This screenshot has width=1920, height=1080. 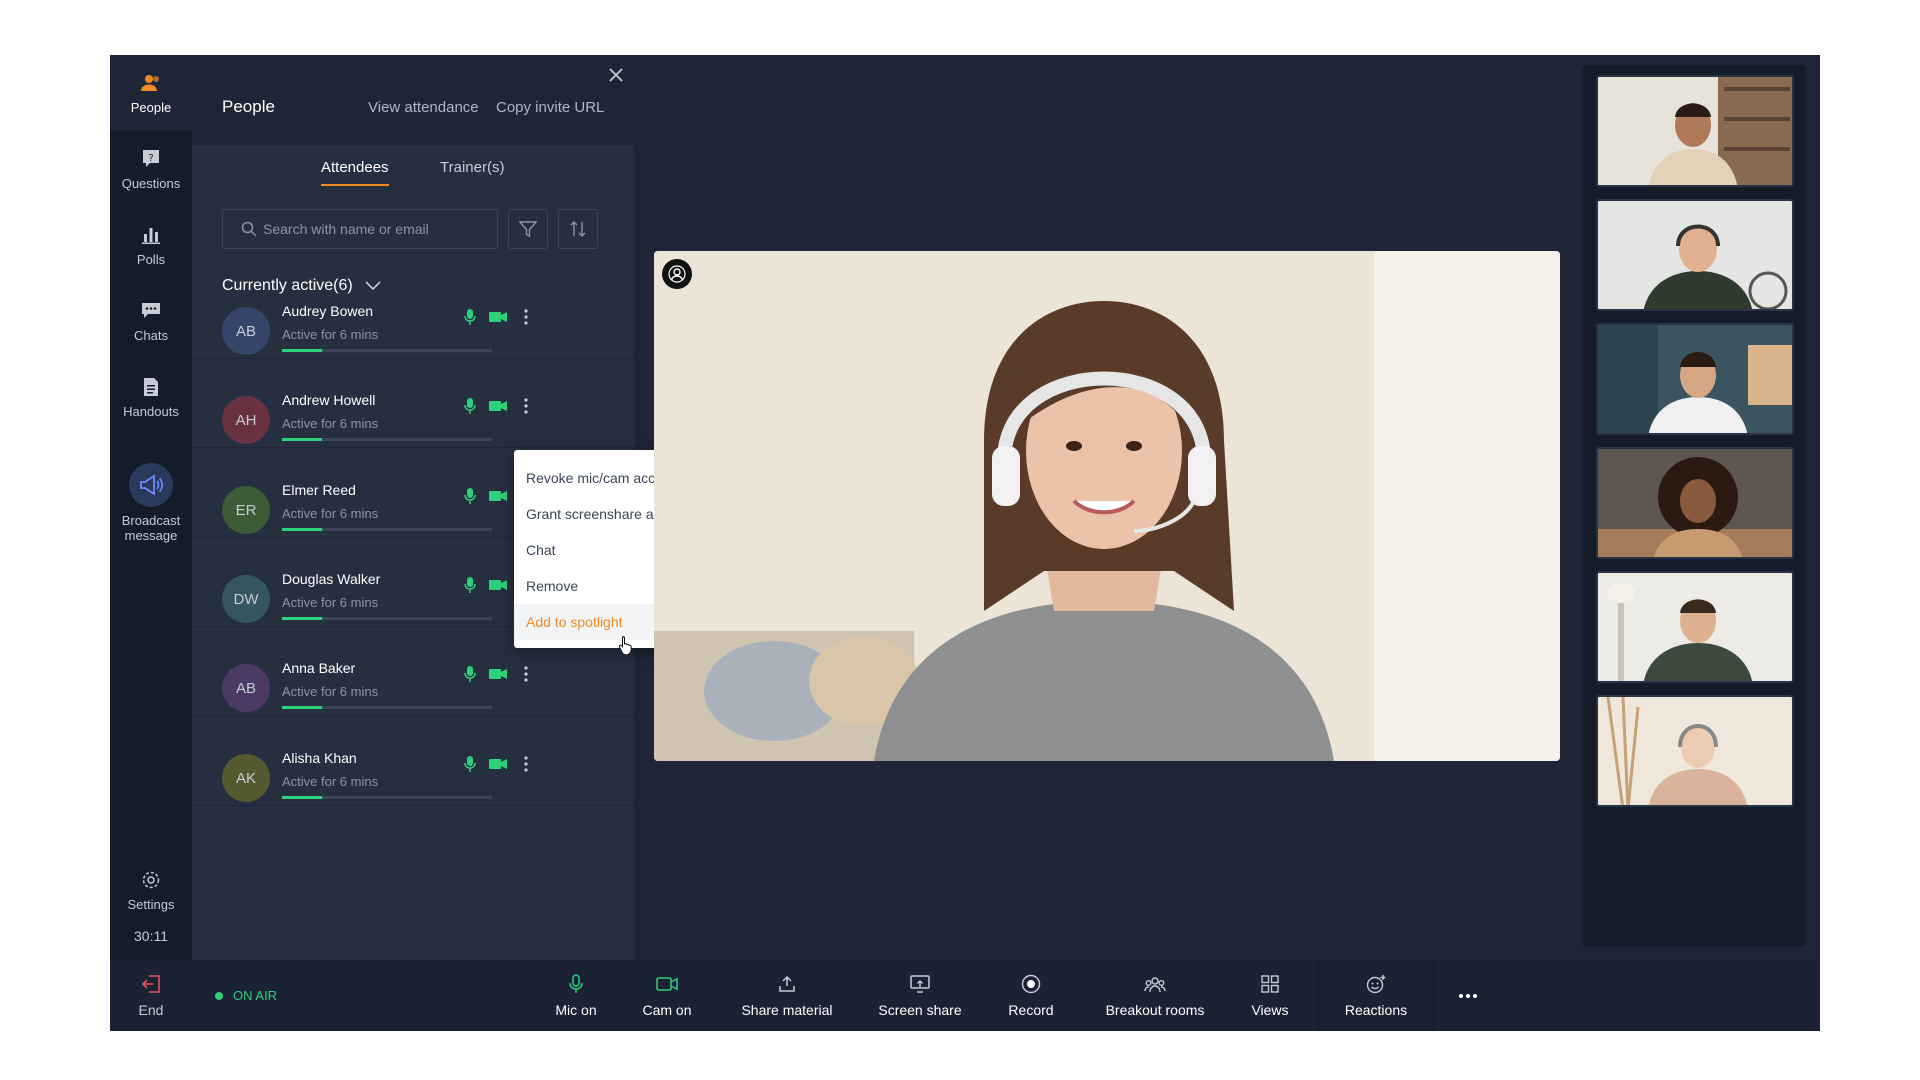 What do you see at coordinates (151, 169) in the screenshot?
I see `rail-item-questions: ? Questions` at bounding box center [151, 169].